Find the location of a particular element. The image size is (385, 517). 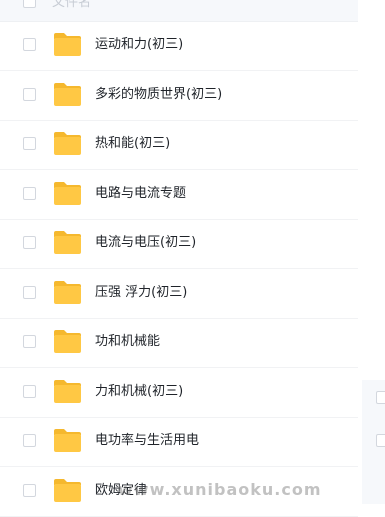

list-item: 运动和力(初三) is located at coordinates (179, 46).